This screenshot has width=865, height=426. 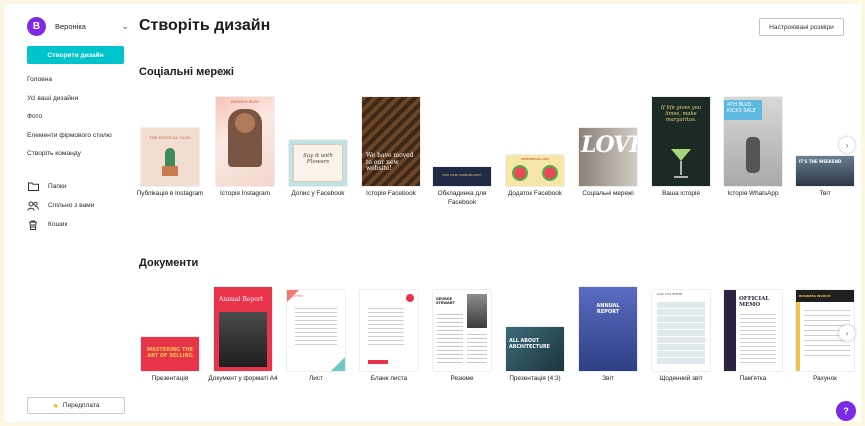 What do you see at coordinates (534, 193) in the screenshot?
I see `template-label: Додаток Facebook` at bounding box center [534, 193].